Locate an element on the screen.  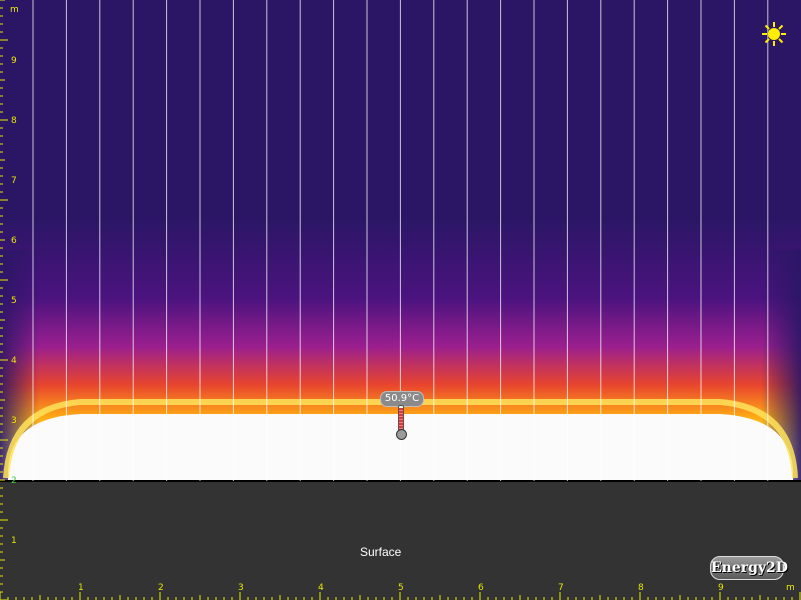
thermometer-mercury is located at coordinates (401, 419).